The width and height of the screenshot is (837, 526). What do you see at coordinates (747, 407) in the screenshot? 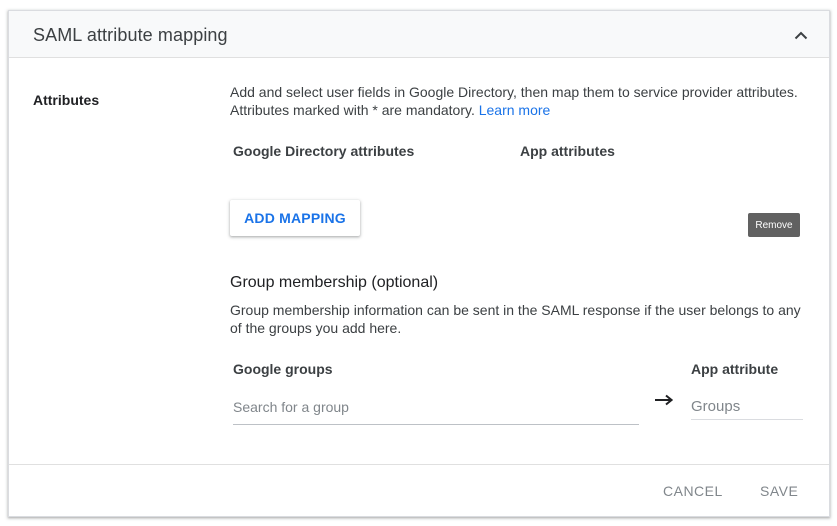
I see `app-groups-input` at bounding box center [747, 407].